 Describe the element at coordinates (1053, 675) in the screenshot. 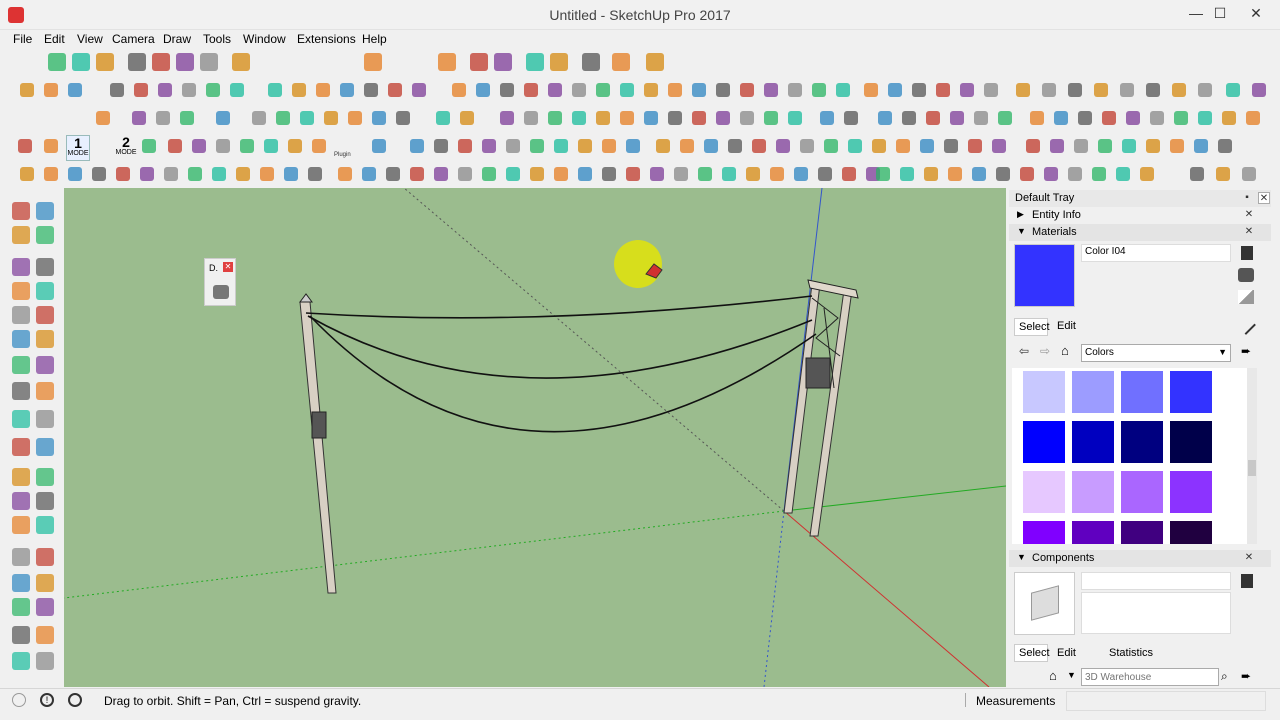

I see `home-icon: ⌂` at that location.